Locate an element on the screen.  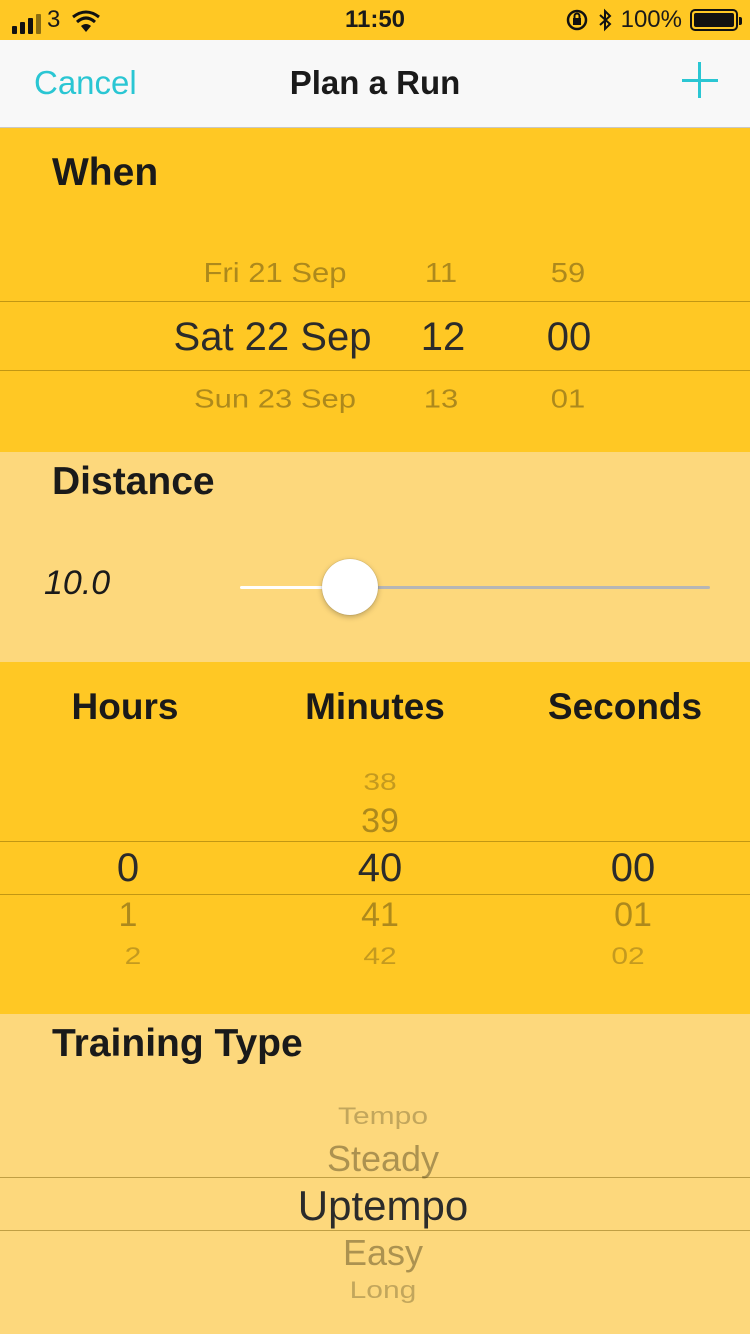
orientation-lock-icon is located at coordinates (576, 20).